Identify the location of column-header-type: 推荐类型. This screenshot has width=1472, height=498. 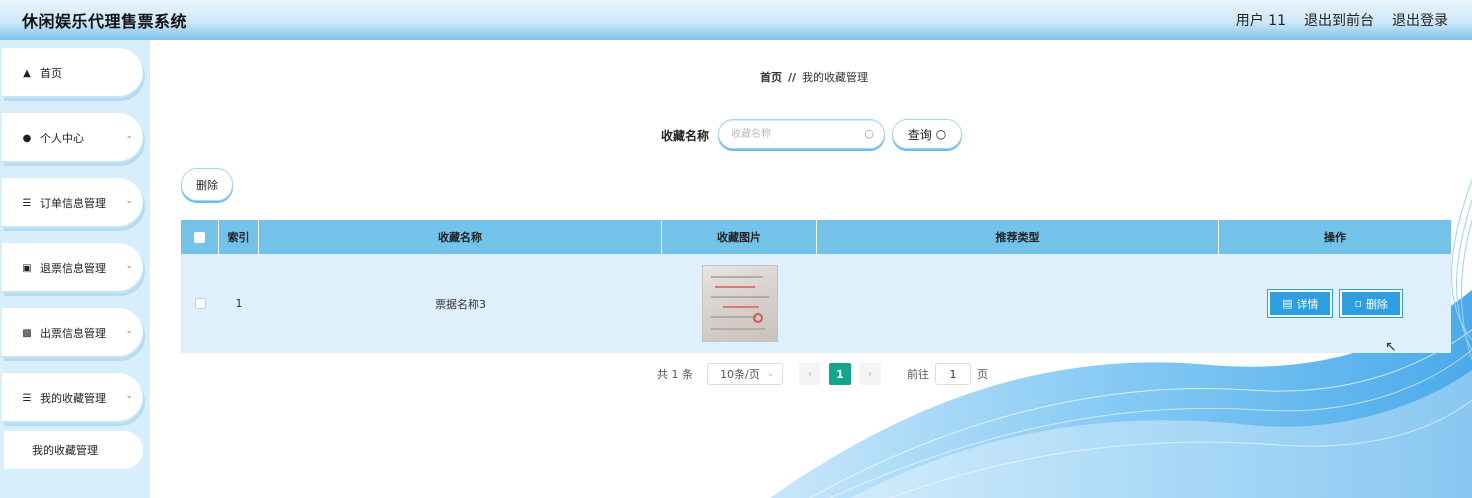
(1018, 237).